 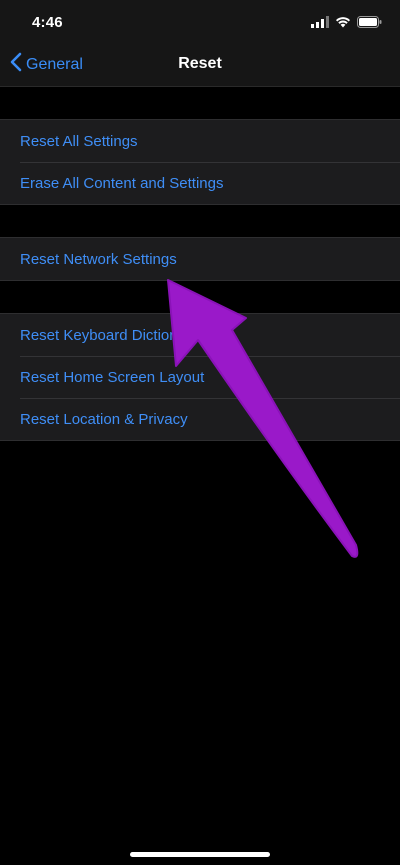 What do you see at coordinates (343, 24) in the screenshot?
I see `wifi-icon` at bounding box center [343, 24].